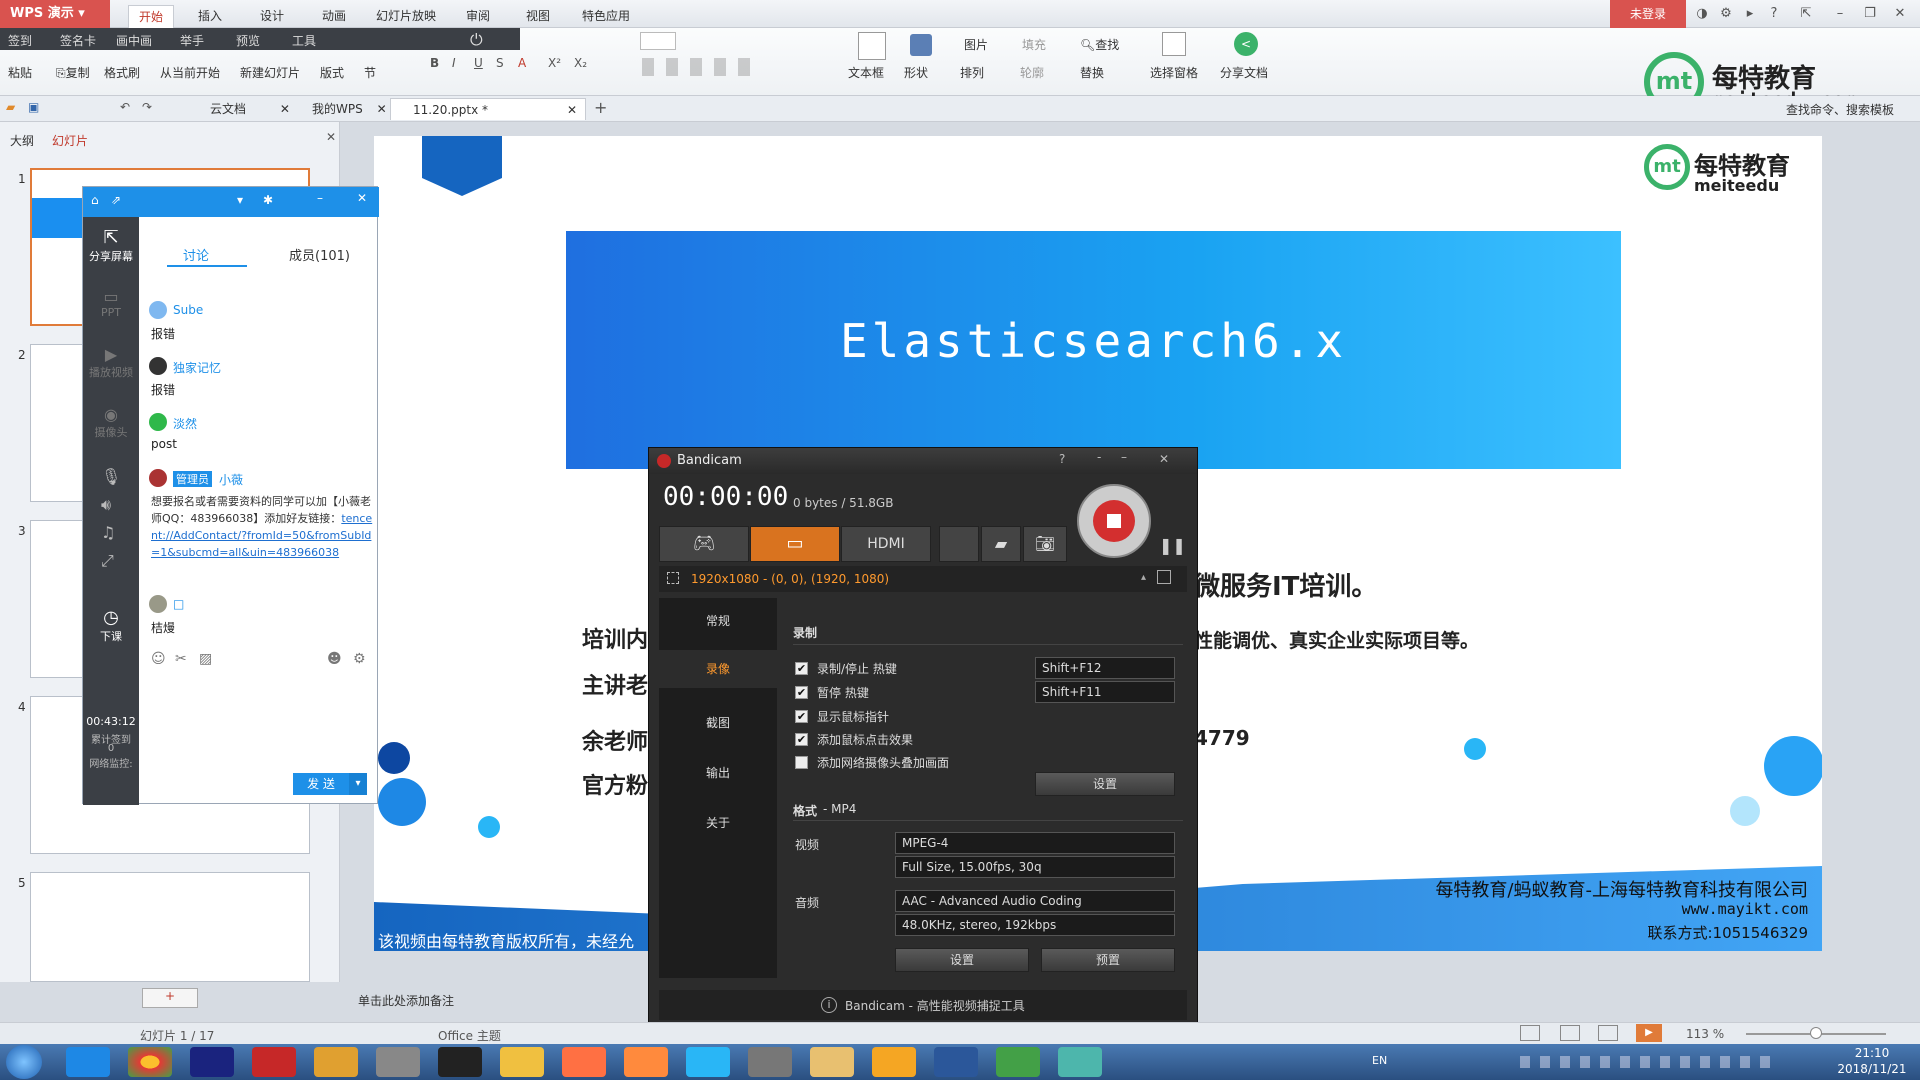  I want to click on tab-cloud-docs: 云文档 ✕, so click(246, 109).